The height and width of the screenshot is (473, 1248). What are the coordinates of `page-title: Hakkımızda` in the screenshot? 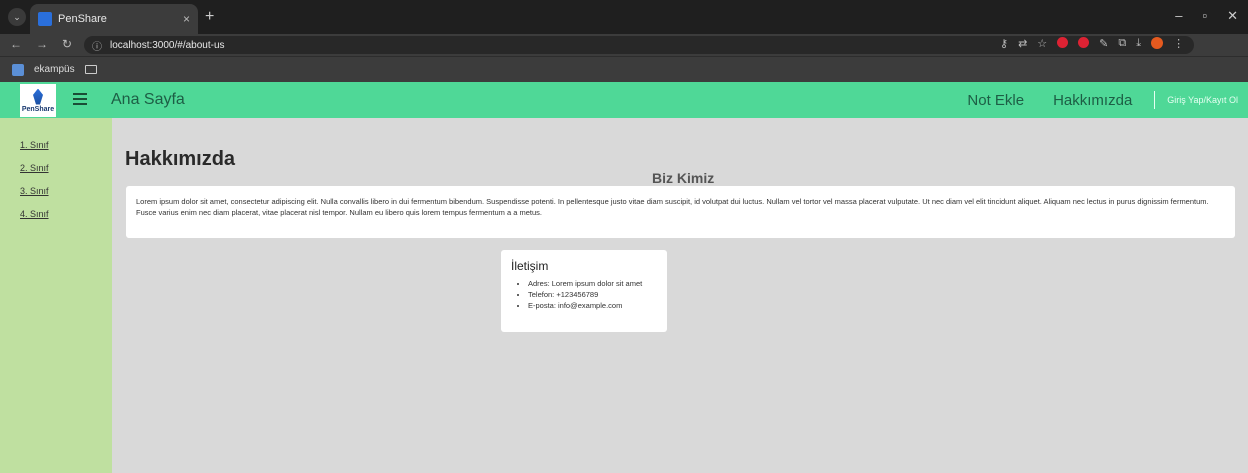 It's located at (180, 159).